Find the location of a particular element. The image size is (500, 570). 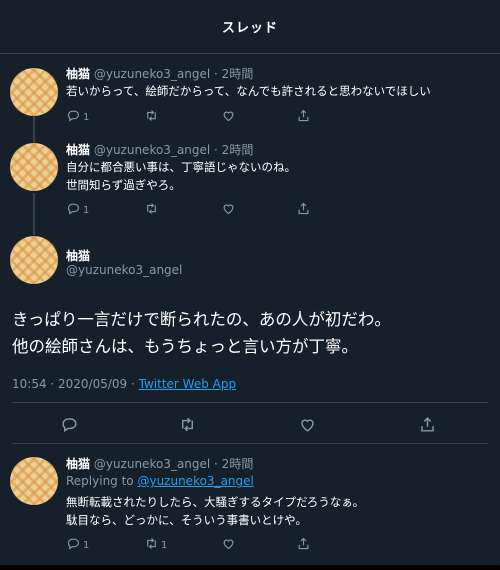

source-link: Twitter Web App is located at coordinates (187, 384).